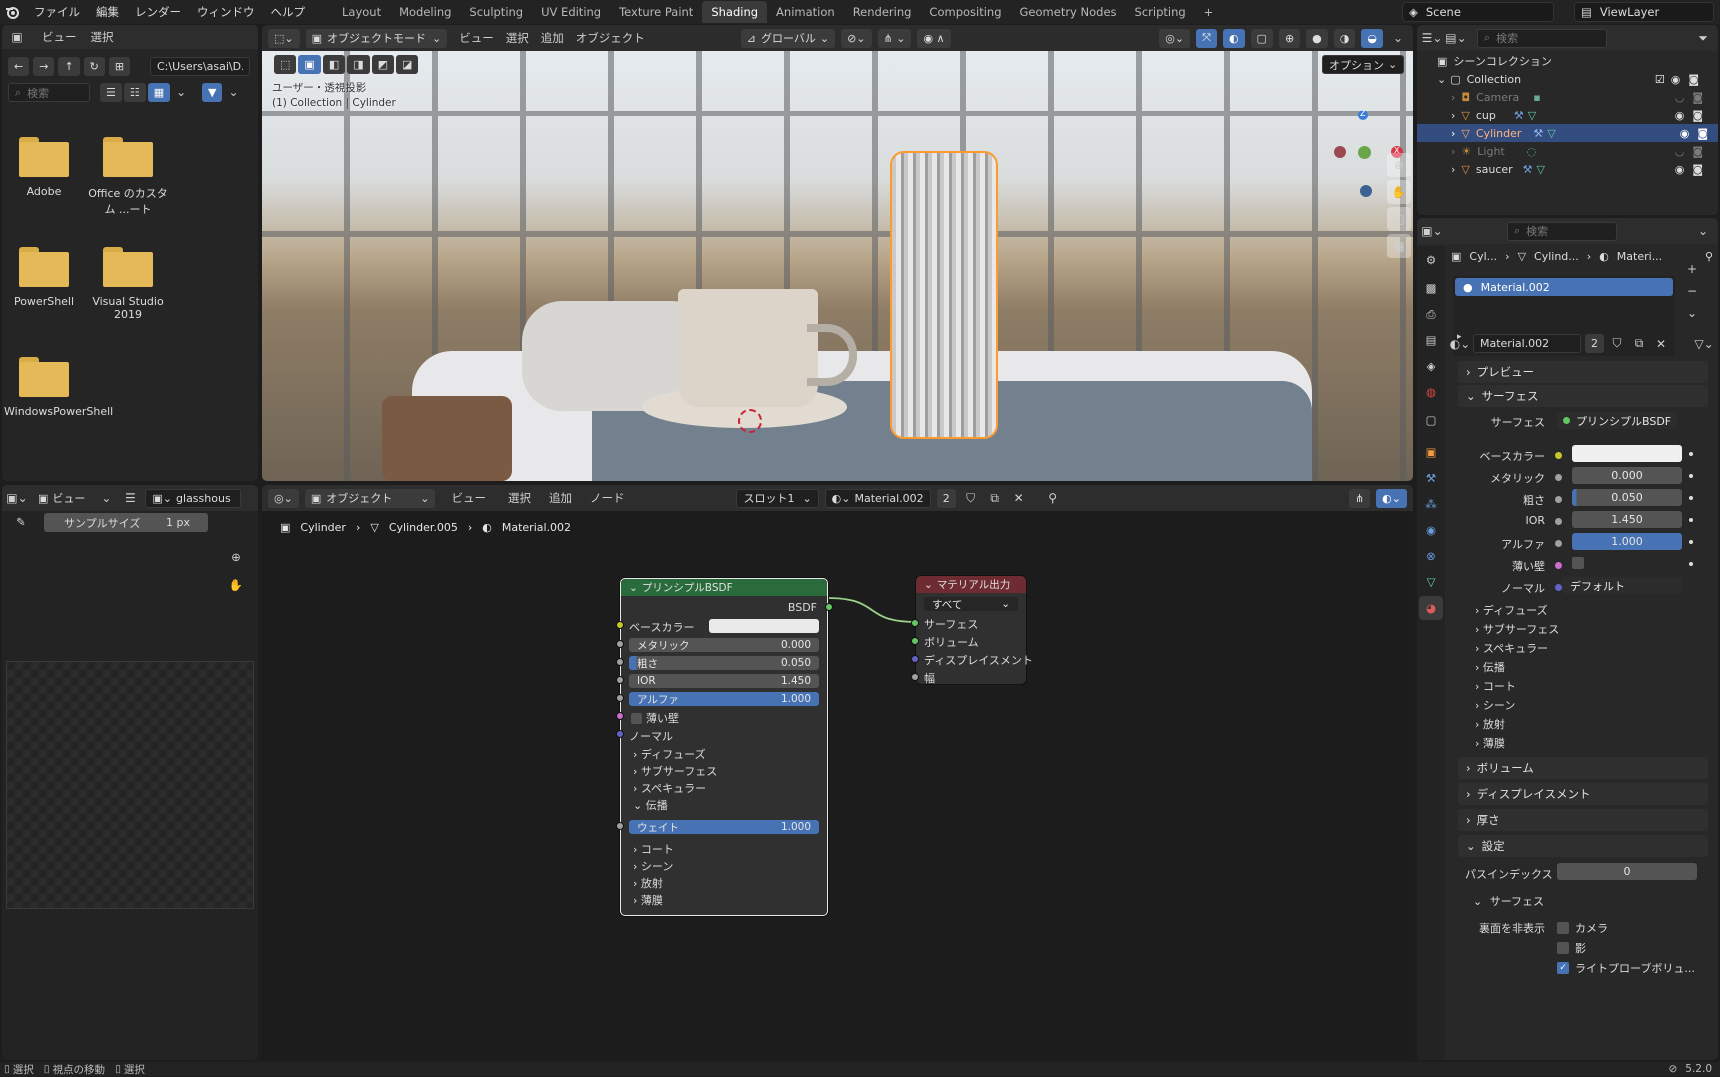 This screenshot has height=1077, width=1720. I want to click on alpha-field: 1.000, so click(1627, 541).